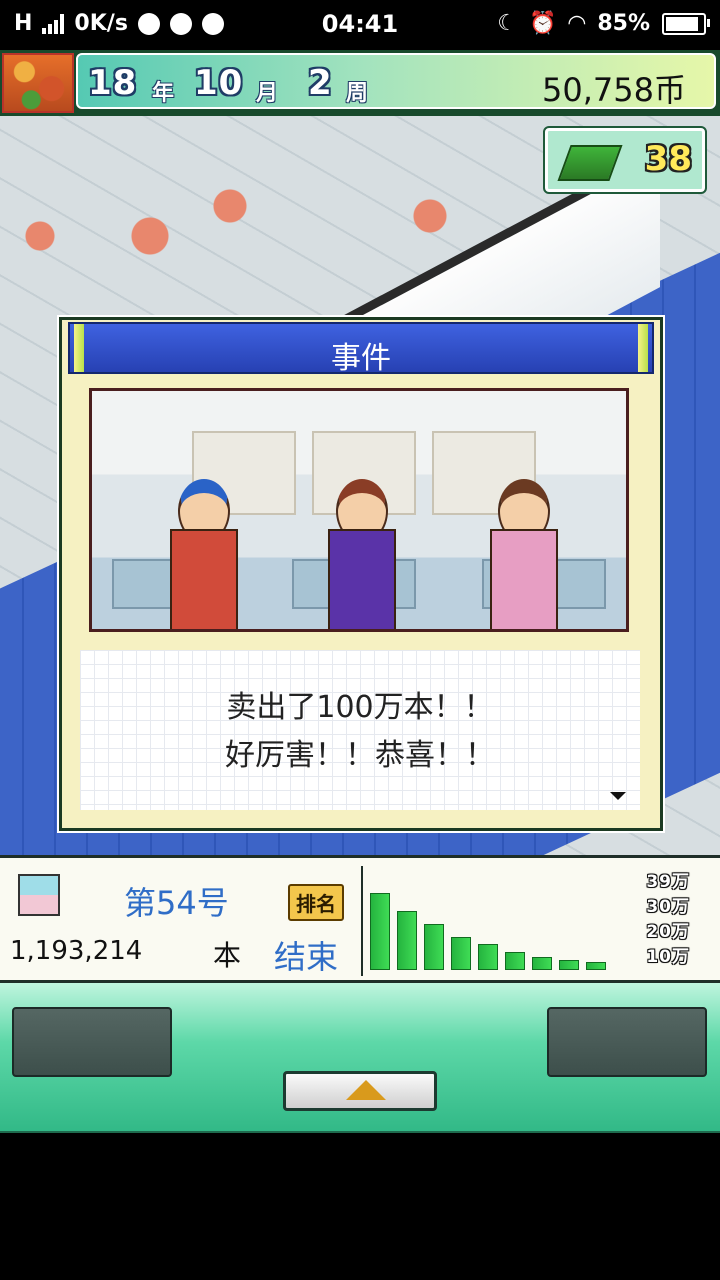 The width and height of the screenshot is (720, 1280). I want to click on money-display: 50,758币, so click(614, 90).